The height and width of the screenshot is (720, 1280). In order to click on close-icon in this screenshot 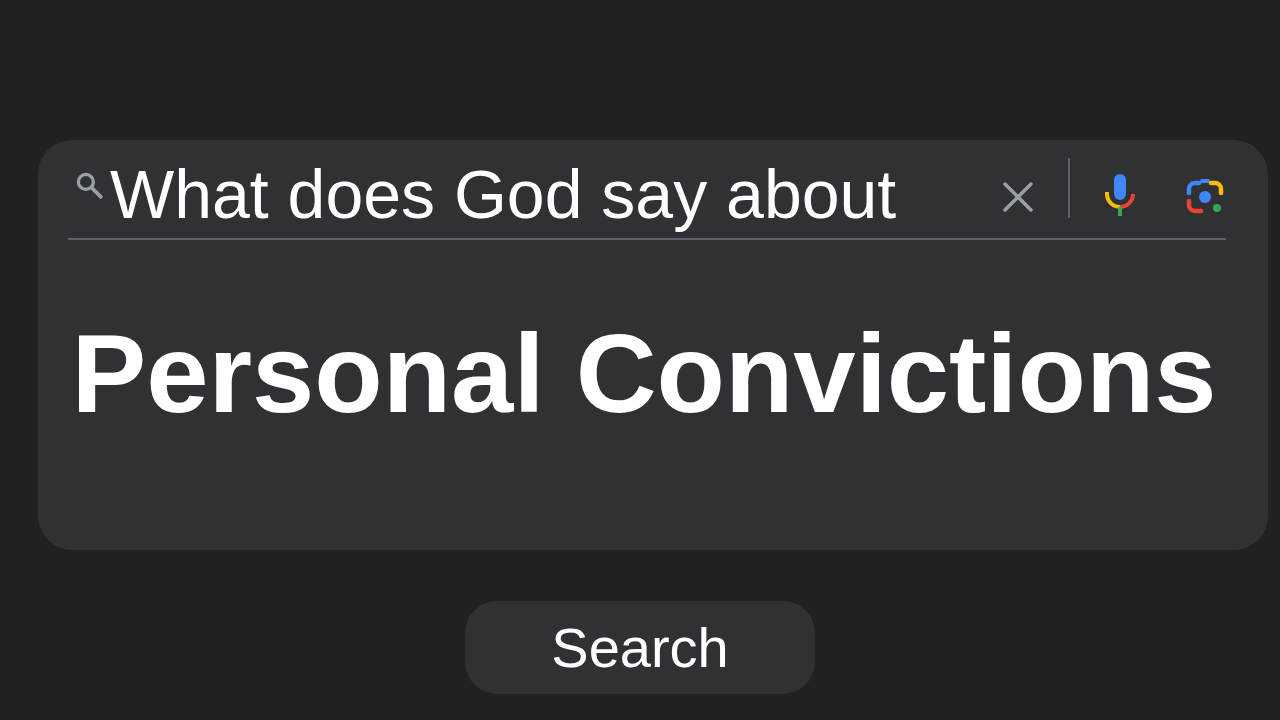, I will do `click(1018, 197)`.